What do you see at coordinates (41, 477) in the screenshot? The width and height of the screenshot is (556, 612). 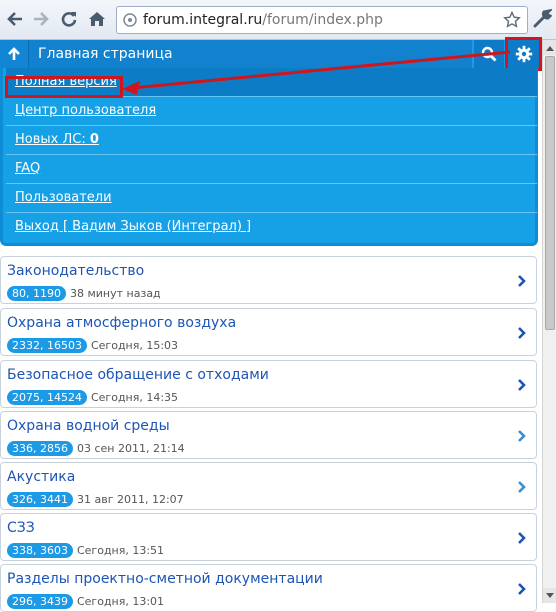 I see `forum-title: Акустика` at bounding box center [41, 477].